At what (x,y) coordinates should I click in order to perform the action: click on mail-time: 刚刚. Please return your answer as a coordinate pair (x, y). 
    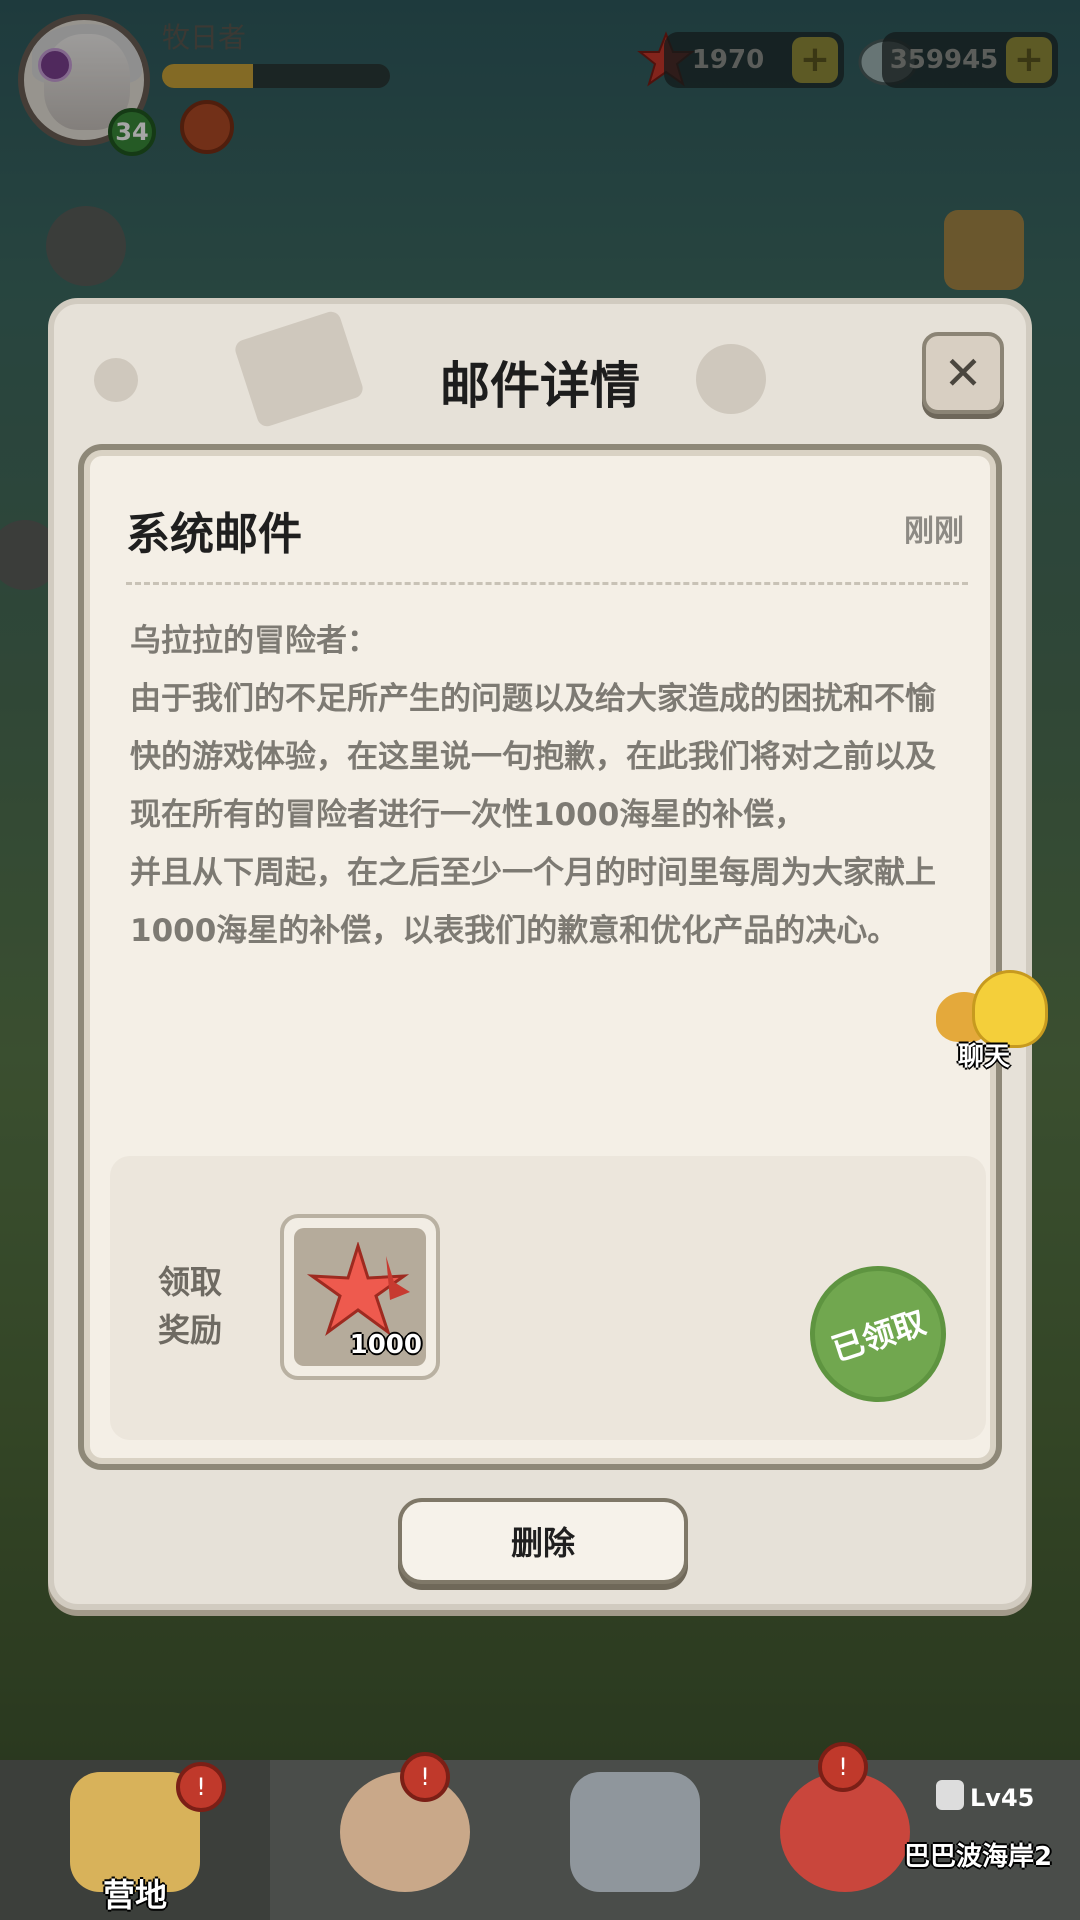
    Looking at the image, I should click on (934, 531).